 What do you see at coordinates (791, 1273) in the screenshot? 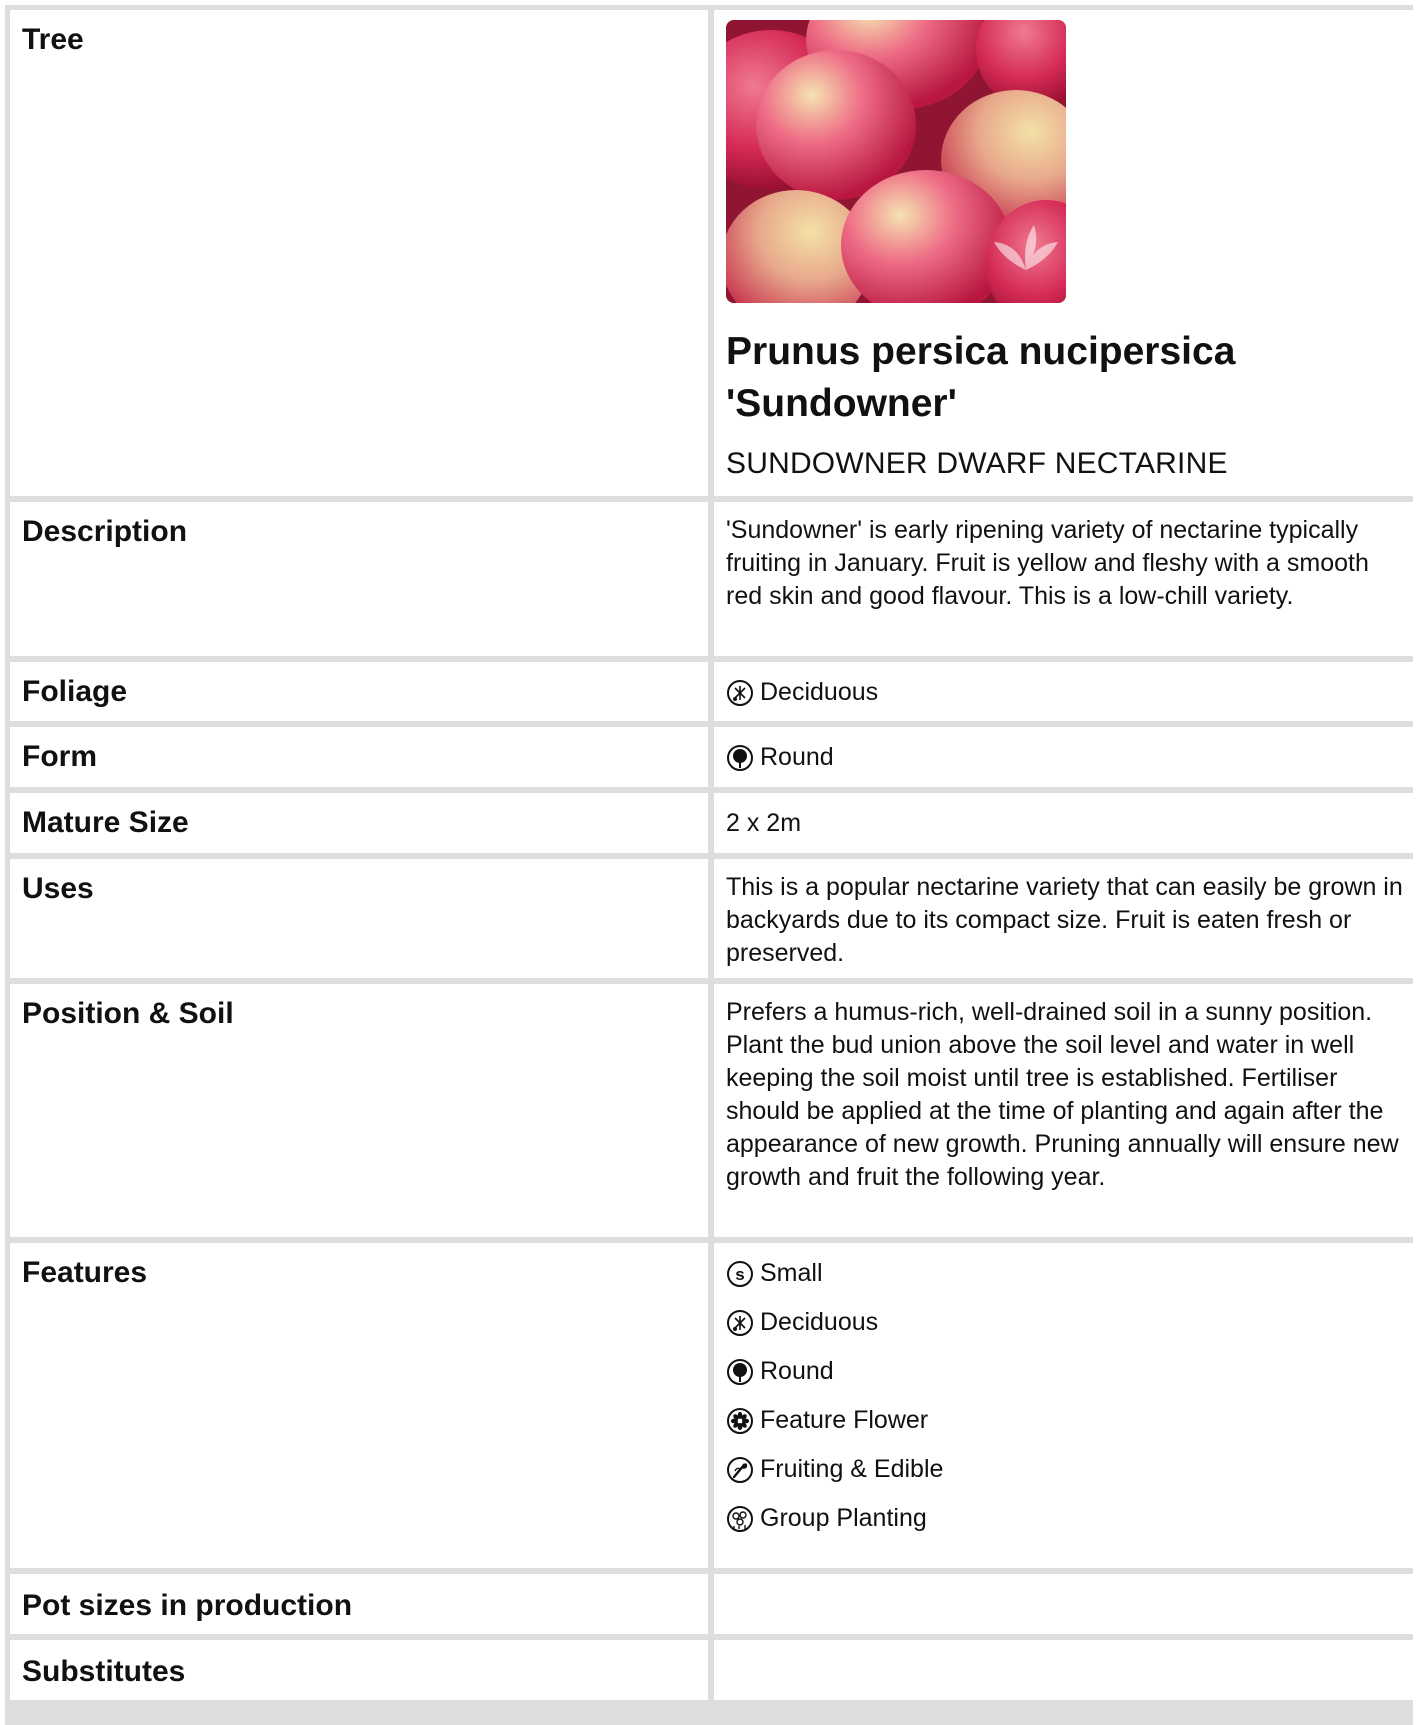
I see `feature-label: Small` at bounding box center [791, 1273].